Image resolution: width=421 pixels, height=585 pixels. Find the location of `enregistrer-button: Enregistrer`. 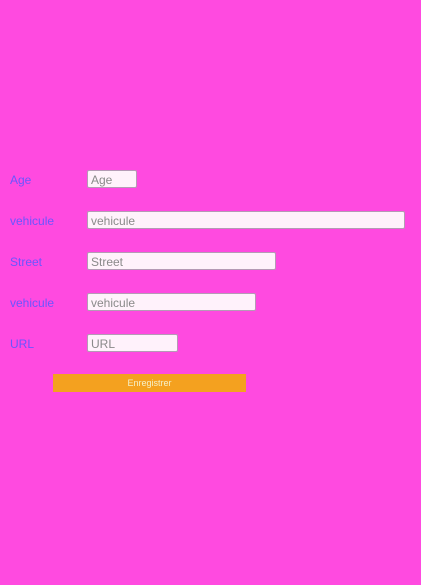

enregistrer-button: Enregistrer is located at coordinates (149, 383).